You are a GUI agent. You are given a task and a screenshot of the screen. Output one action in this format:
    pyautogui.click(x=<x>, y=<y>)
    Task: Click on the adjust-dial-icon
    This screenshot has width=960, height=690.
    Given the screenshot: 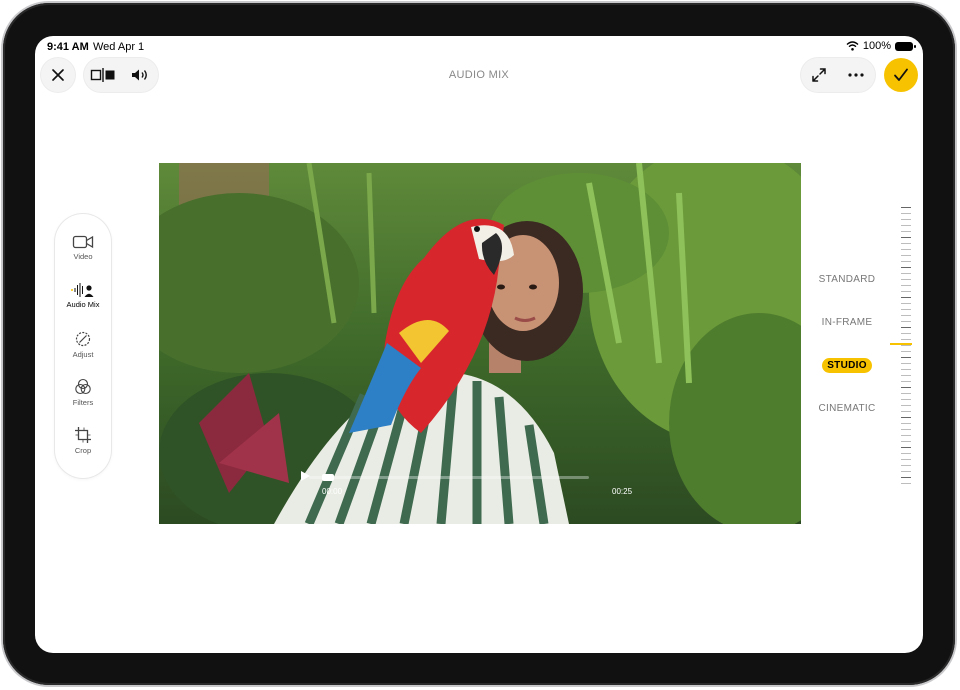 What is the action you would take?
    pyautogui.click(x=83, y=339)
    